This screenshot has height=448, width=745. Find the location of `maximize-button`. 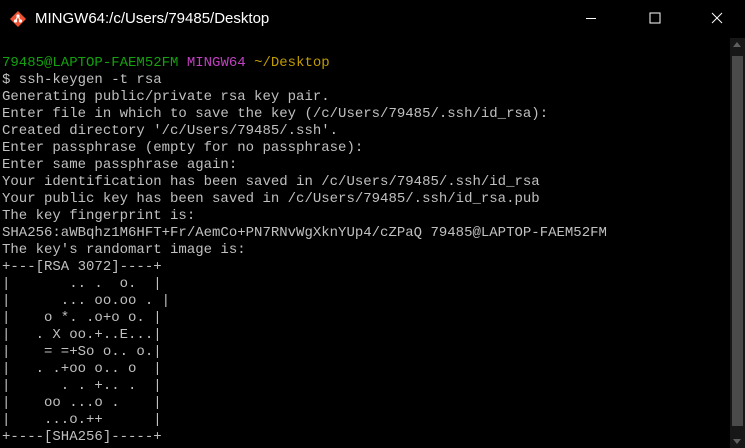

maximize-button is located at coordinates (655, 19).